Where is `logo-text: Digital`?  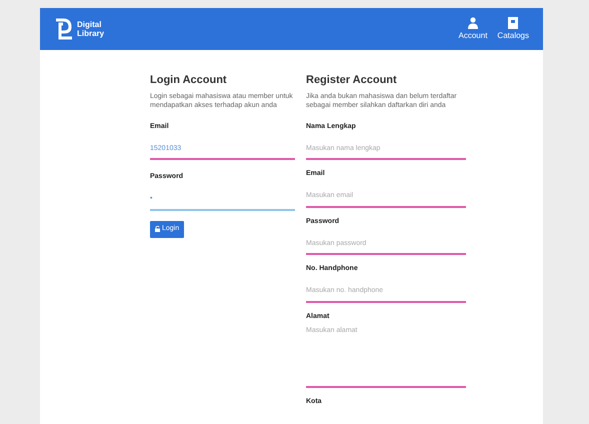 logo-text: Digital is located at coordinates (89, 24).